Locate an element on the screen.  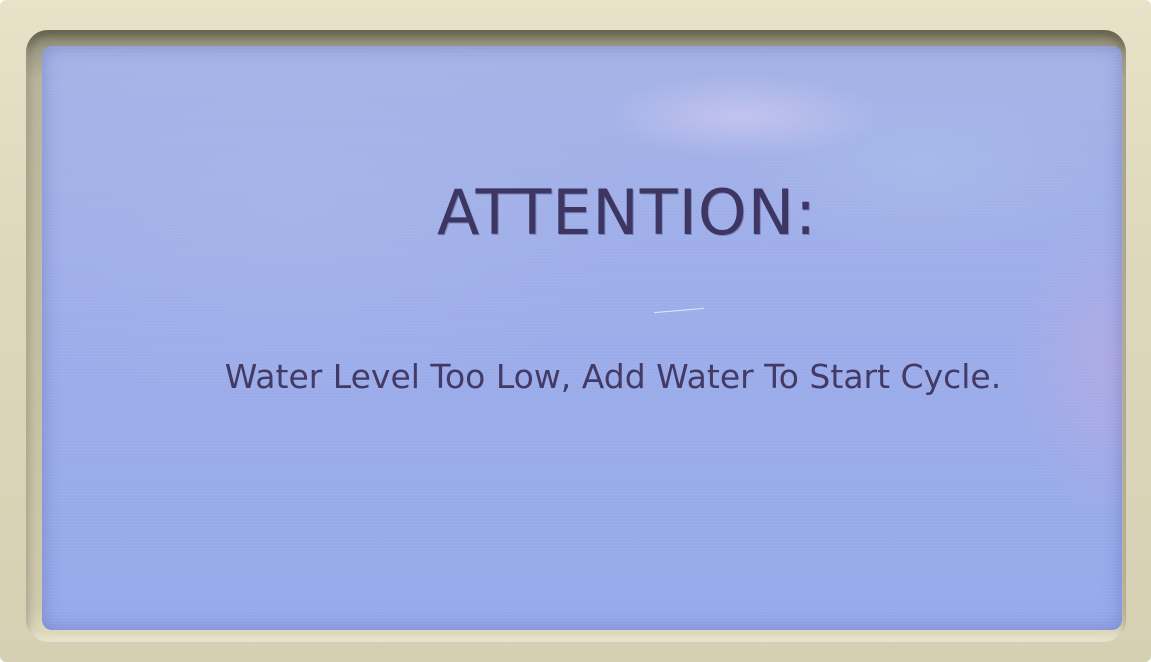
attention-heading: ATTENTION: is located at coordinates (627, 212).